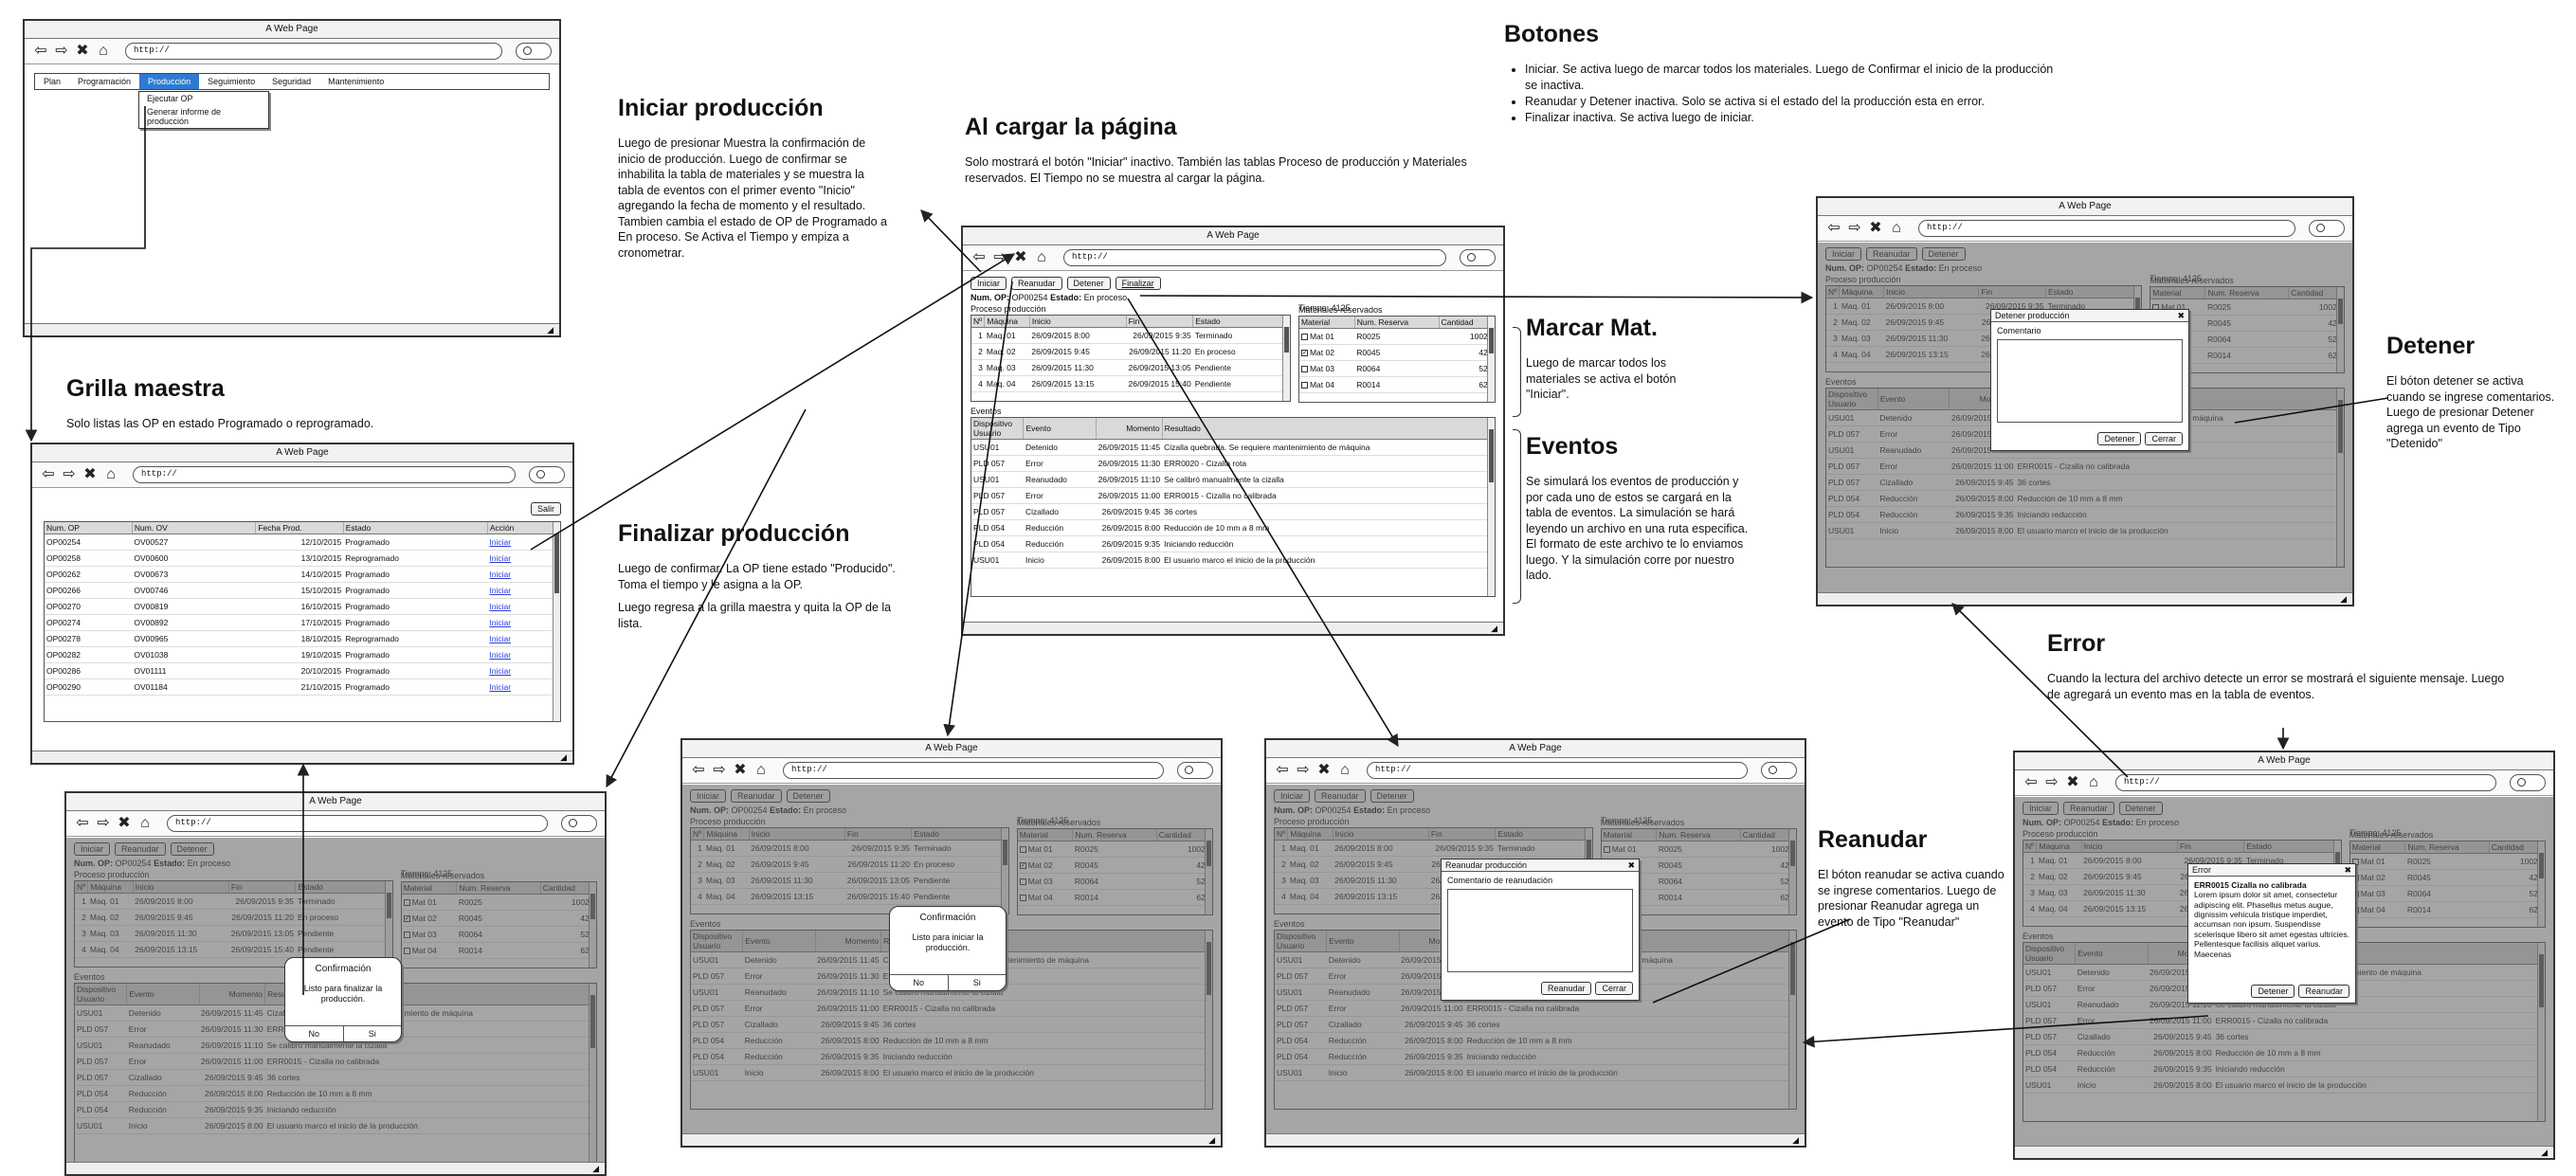  Describe the element at coordinates (1566, 989) in the screenshot. I see `reanudar-ok-button: Reanudar` at that location.